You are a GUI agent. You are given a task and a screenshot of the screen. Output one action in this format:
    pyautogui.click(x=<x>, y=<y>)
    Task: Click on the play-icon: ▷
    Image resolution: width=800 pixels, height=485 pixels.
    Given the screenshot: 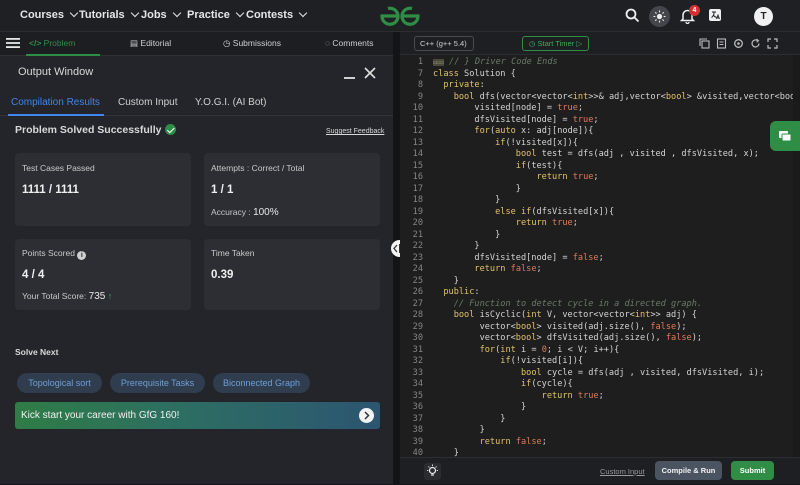 What is the action you would take?
    pyautogui.click(x=578, y=43)
    